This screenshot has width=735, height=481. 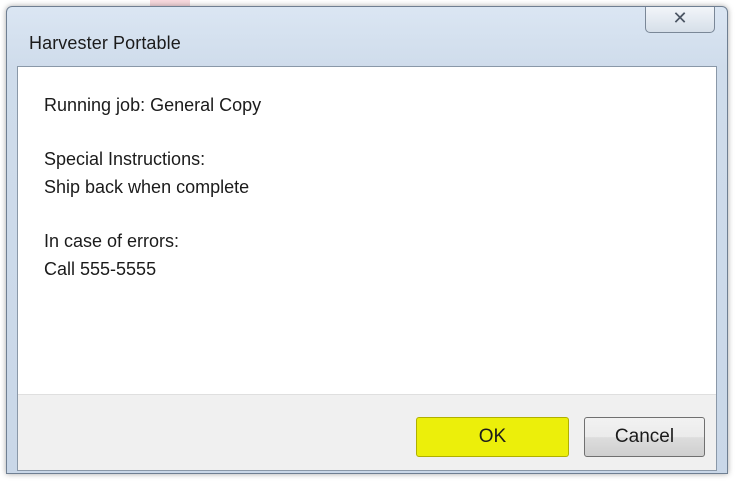 I want to click on errors-contact: Call 555-5555, so click(x=100, y=269).